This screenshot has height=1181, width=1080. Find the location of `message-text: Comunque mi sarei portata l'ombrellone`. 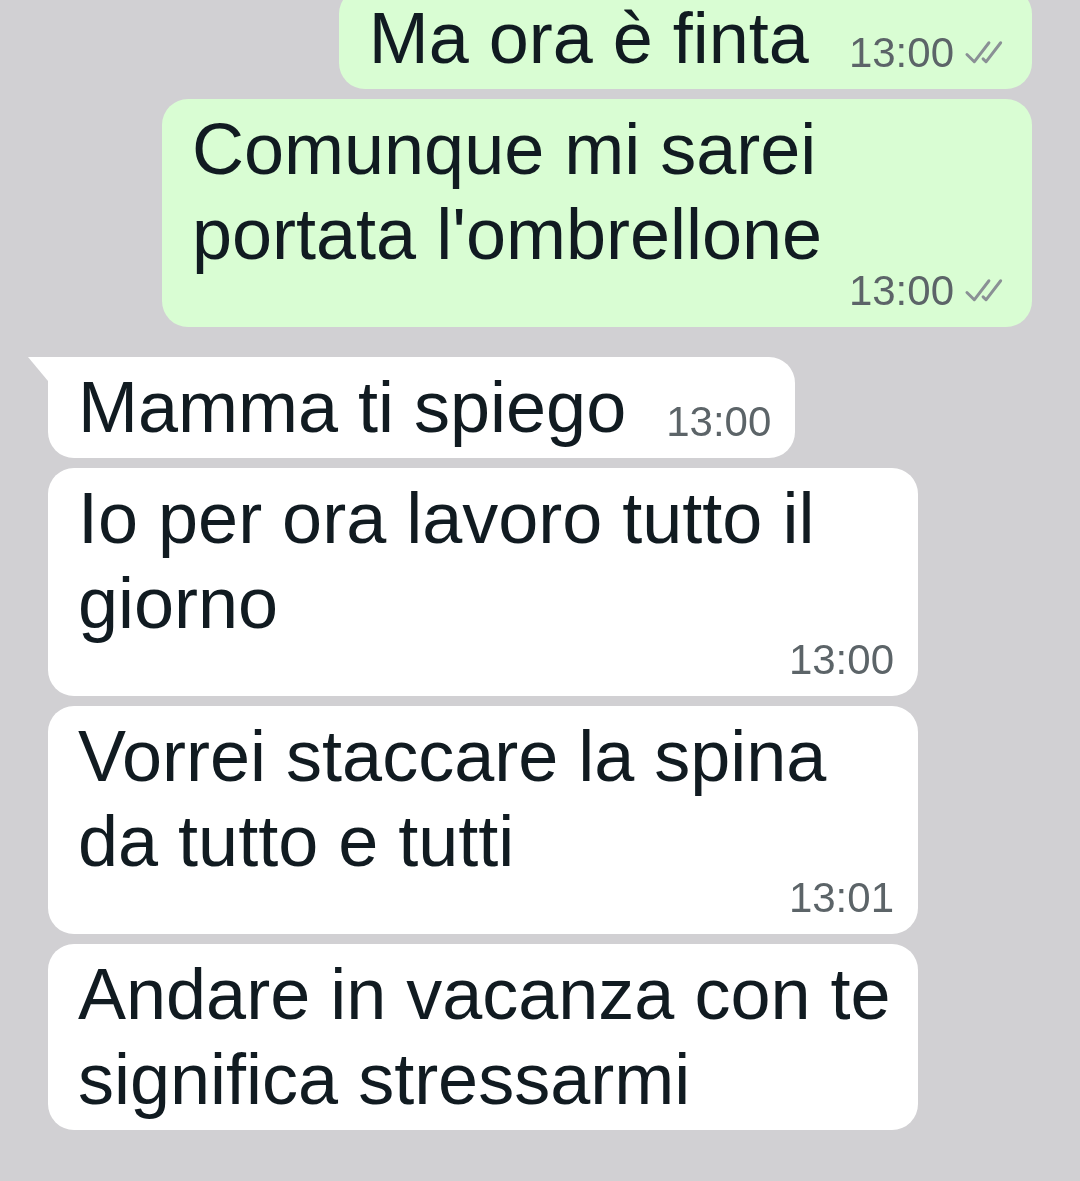

message-text: Comunque mi sarei portata l'ombrellone is located at coordinates (508, 192).